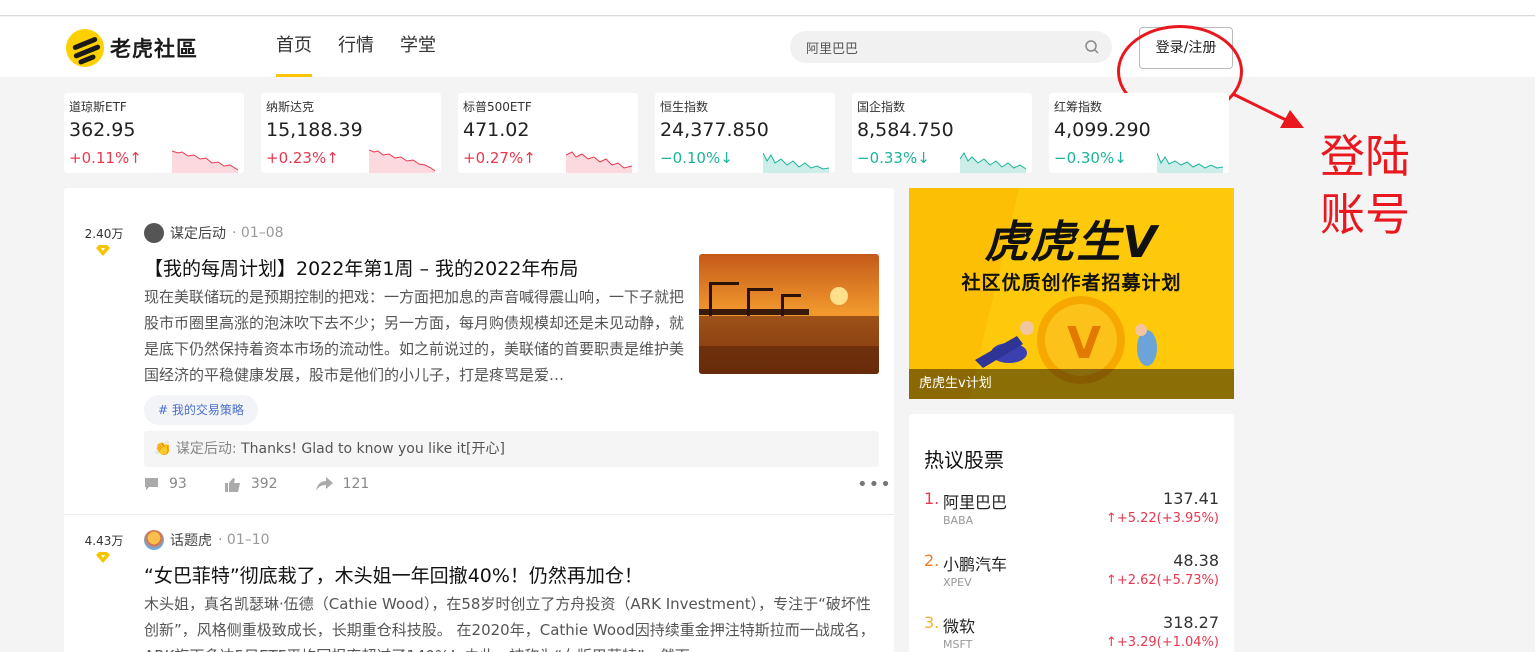  I want to click on ticker-name: 纳斯达克, so click(290, 107).